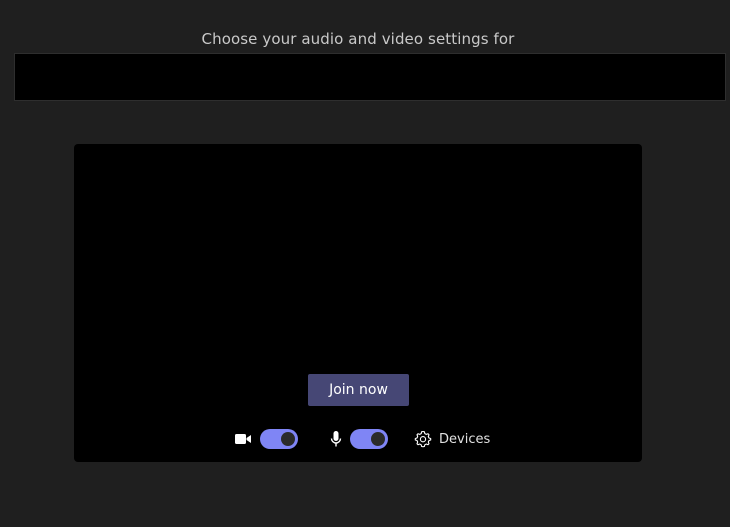 The height and width of the screenshot is (527, 730). I want to click on meeting-title-field, so click(370, 77).